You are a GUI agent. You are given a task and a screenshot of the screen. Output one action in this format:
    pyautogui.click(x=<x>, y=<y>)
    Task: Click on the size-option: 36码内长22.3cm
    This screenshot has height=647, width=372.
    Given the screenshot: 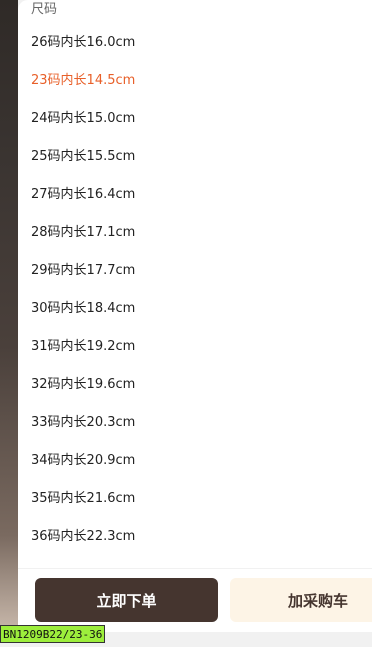 What is the action you would take?
    pyautogui.click(x=195, y=537)
    